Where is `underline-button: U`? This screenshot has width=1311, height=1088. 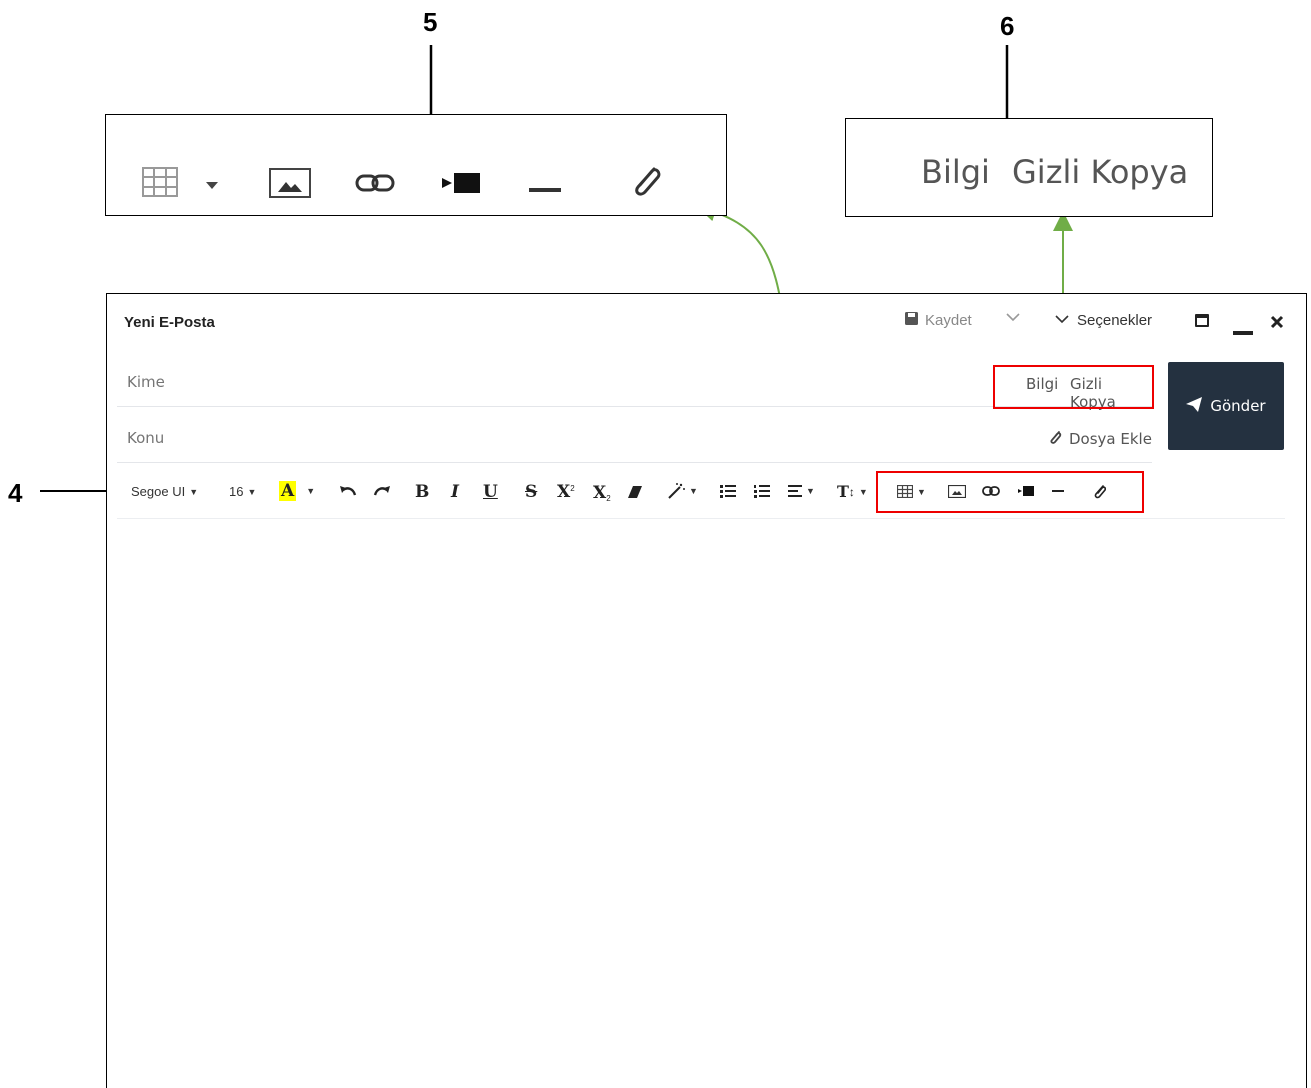 underline-button: U is located at coordinates (490, 492).